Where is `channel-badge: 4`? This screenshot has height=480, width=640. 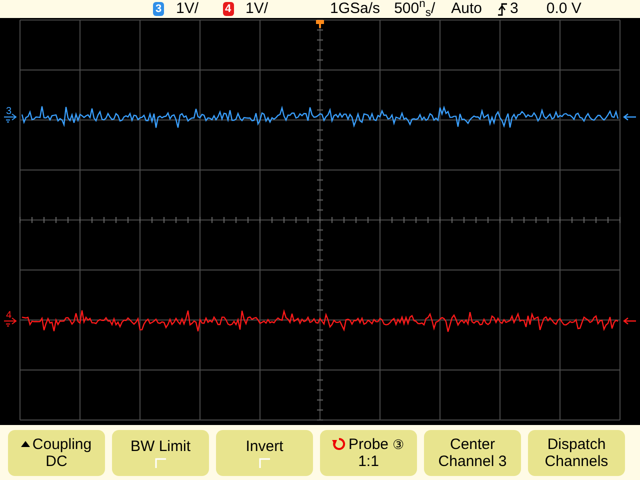
channel-badge: 4 is located at coordinates (228, 9).